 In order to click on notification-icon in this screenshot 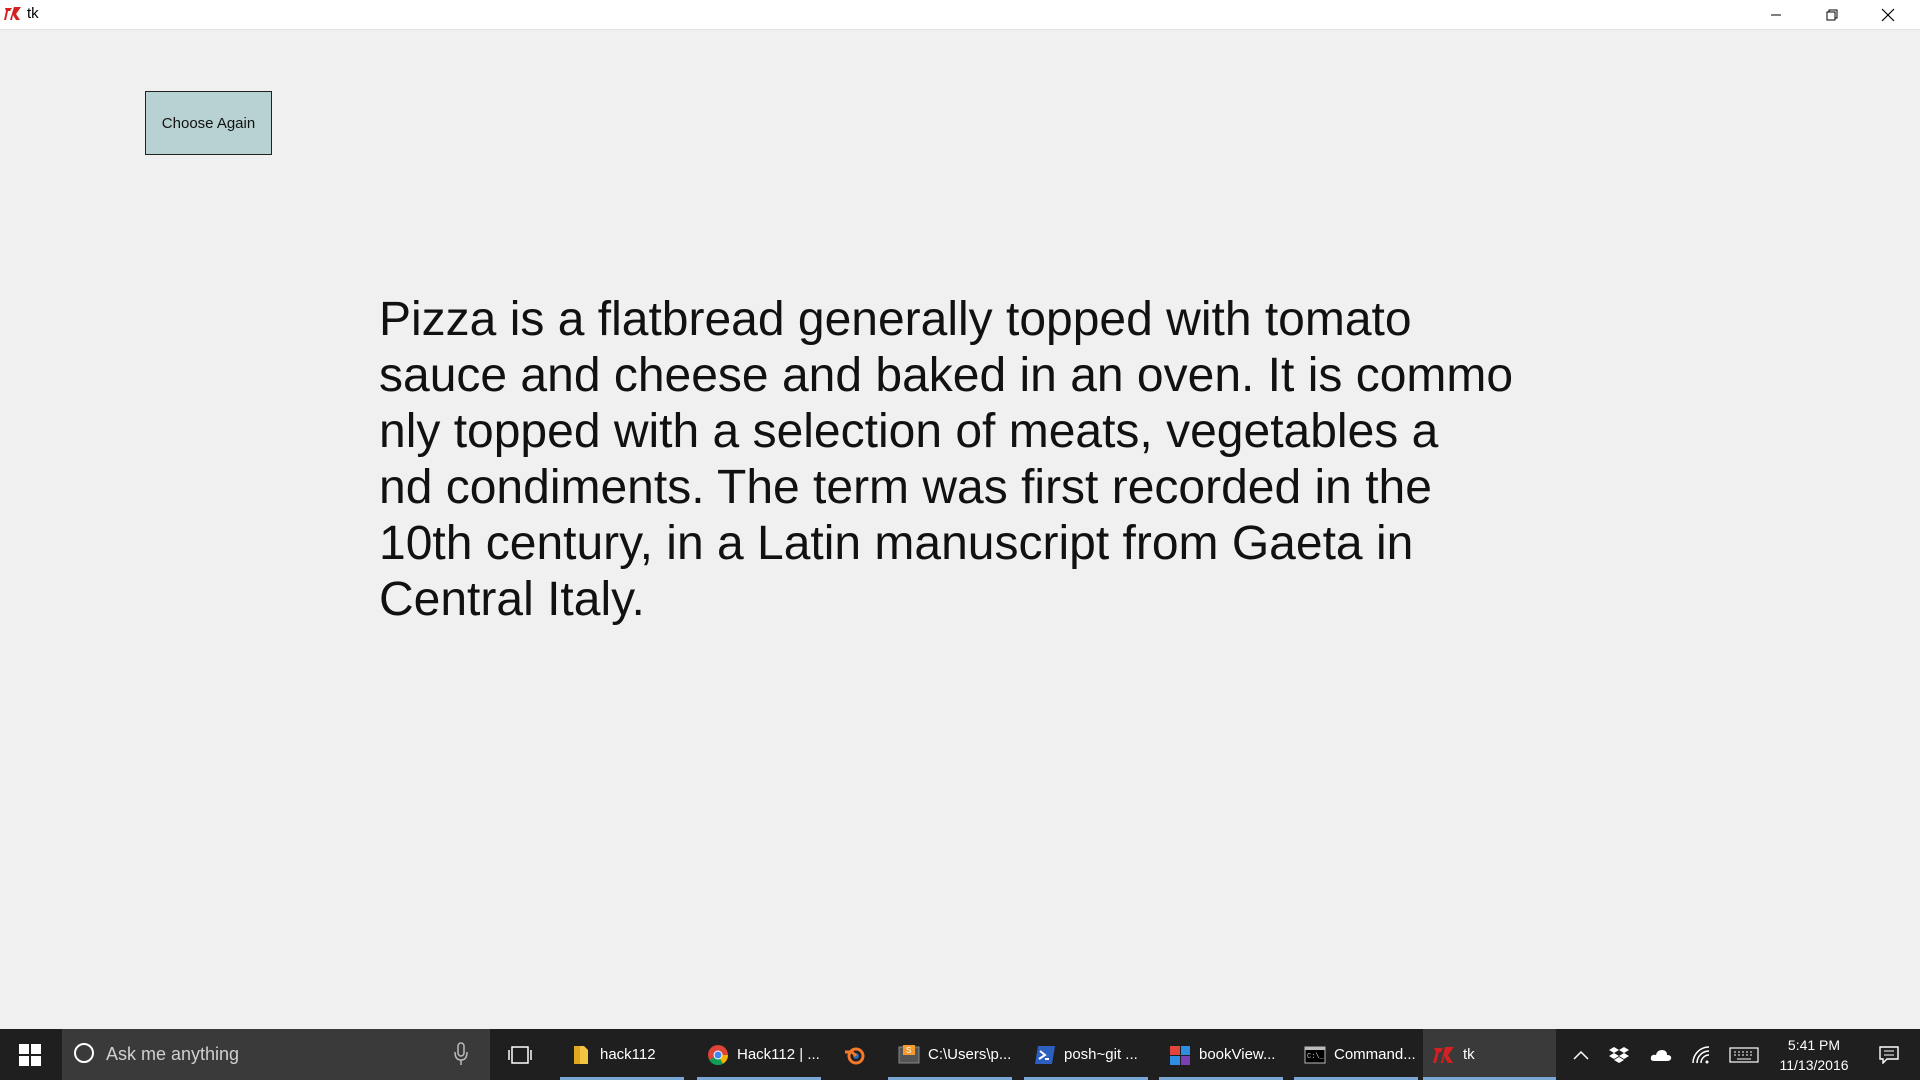, I will do `click(1889, 1054)`.